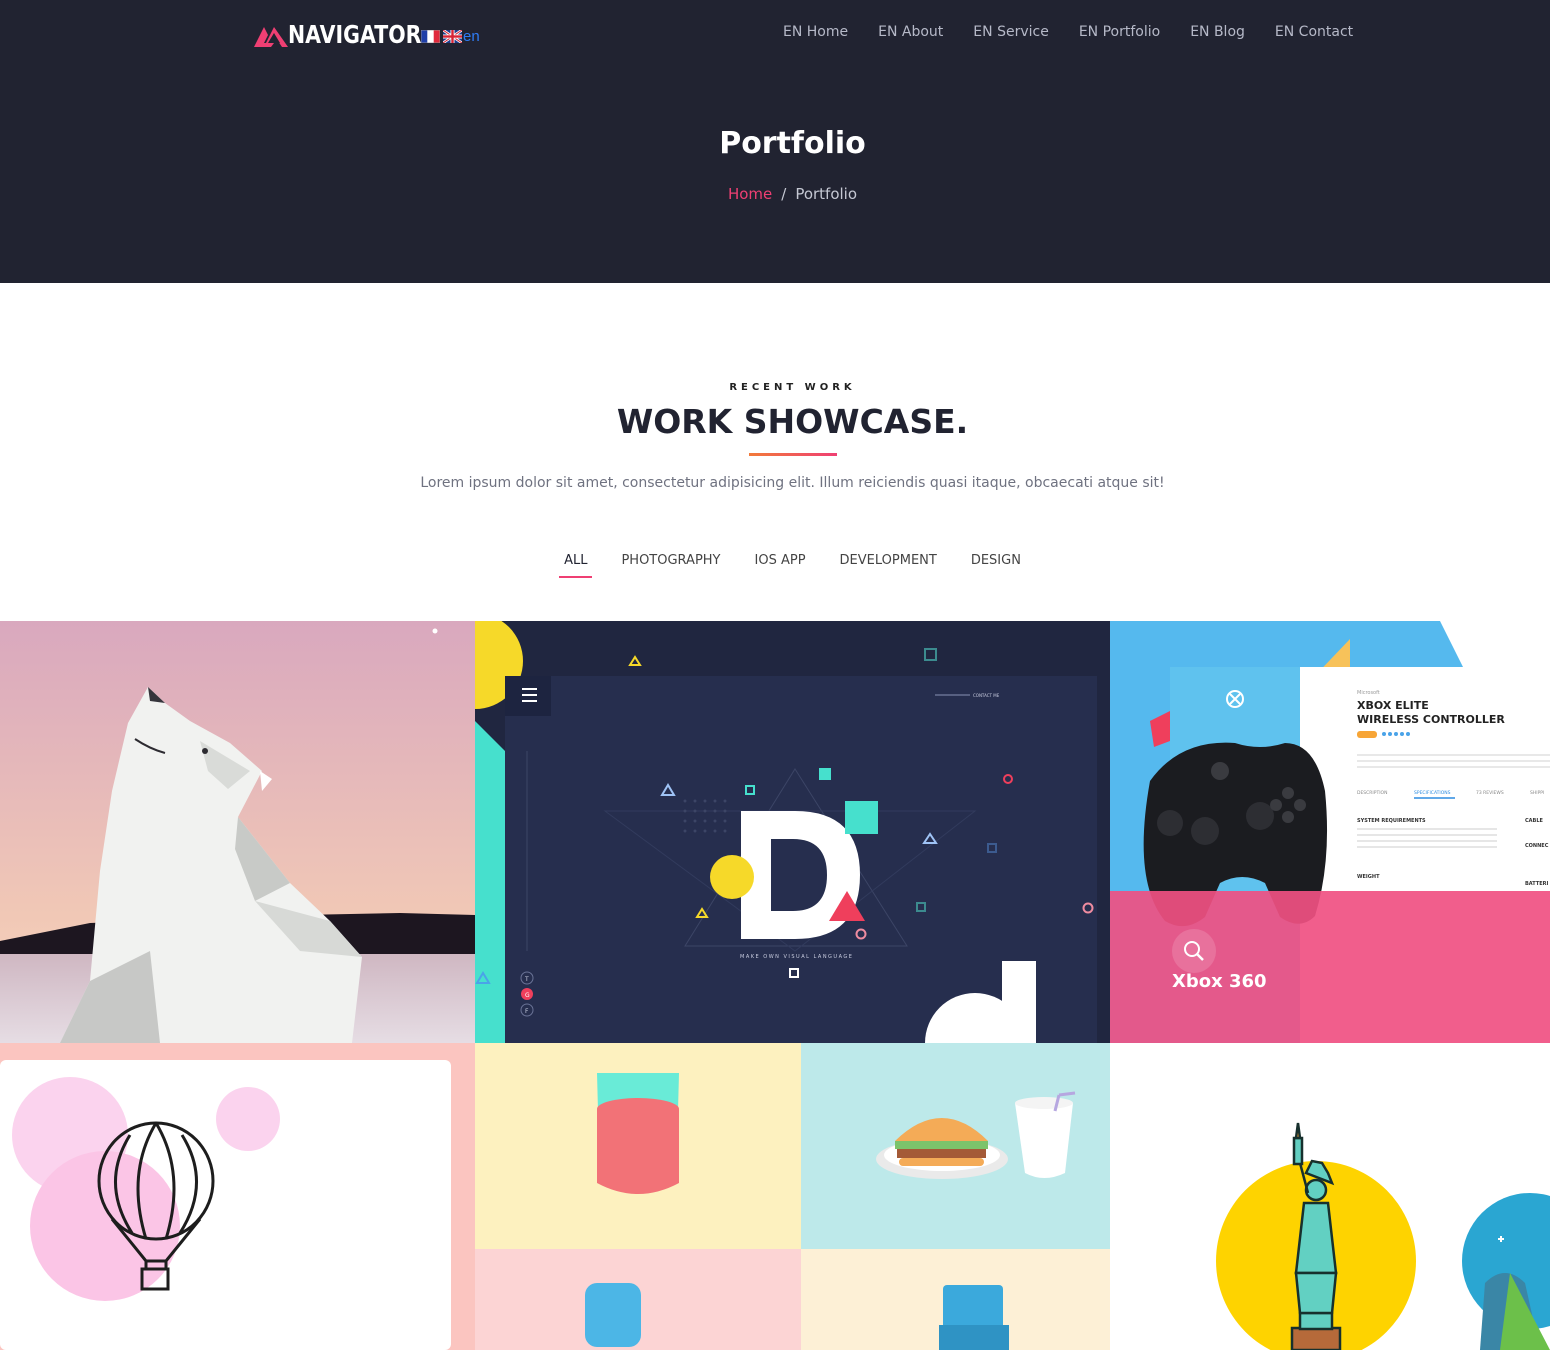 The height and width of the screenshot is (1350, 1550). I want to click on portfolio-item-title: Xbox 360, so click(1219, 981).